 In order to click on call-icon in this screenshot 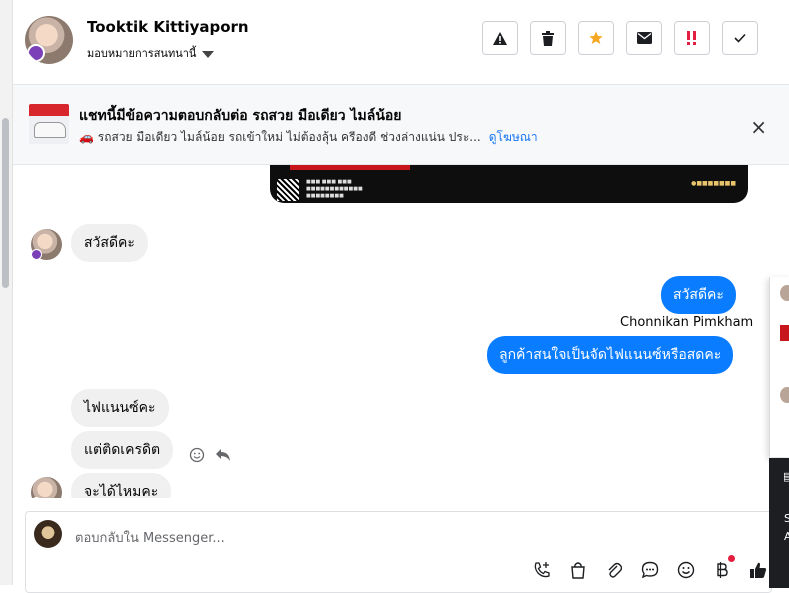, I will do `click(542, 570)`.